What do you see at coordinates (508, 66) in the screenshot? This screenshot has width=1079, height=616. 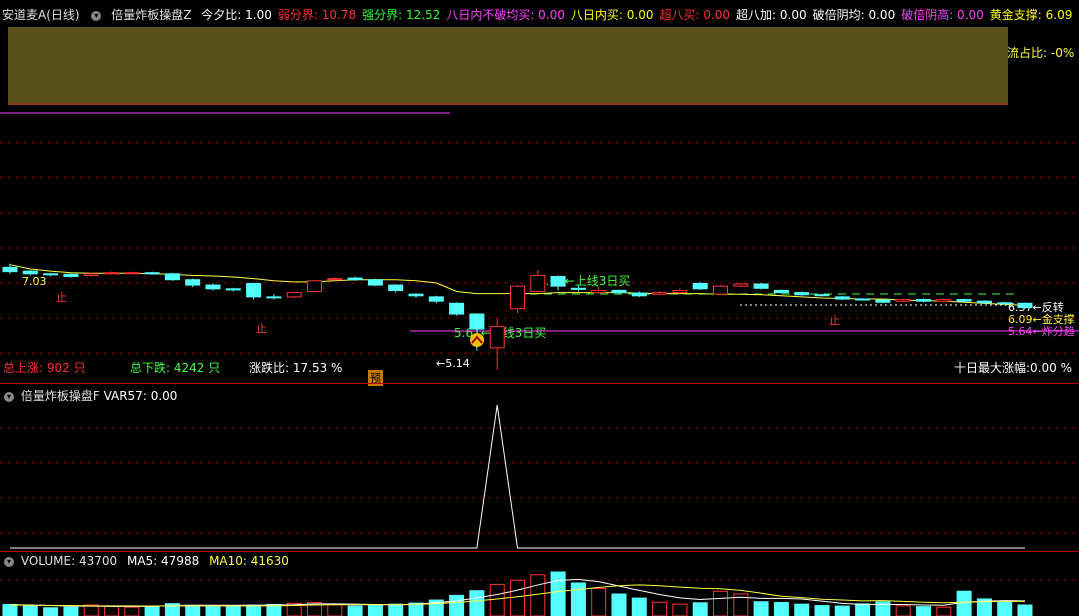 I see `net-flow-area` at bounding box center [508, 66].